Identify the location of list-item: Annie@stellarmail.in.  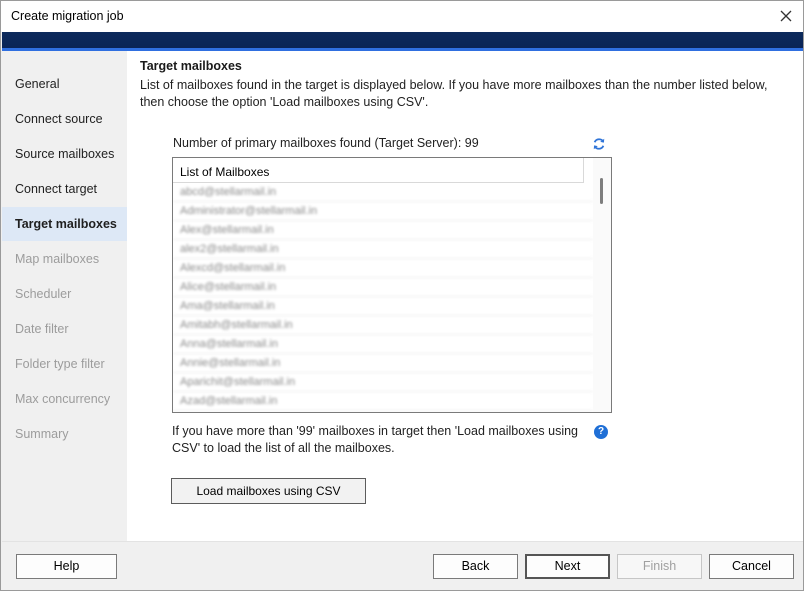
(383, 363).